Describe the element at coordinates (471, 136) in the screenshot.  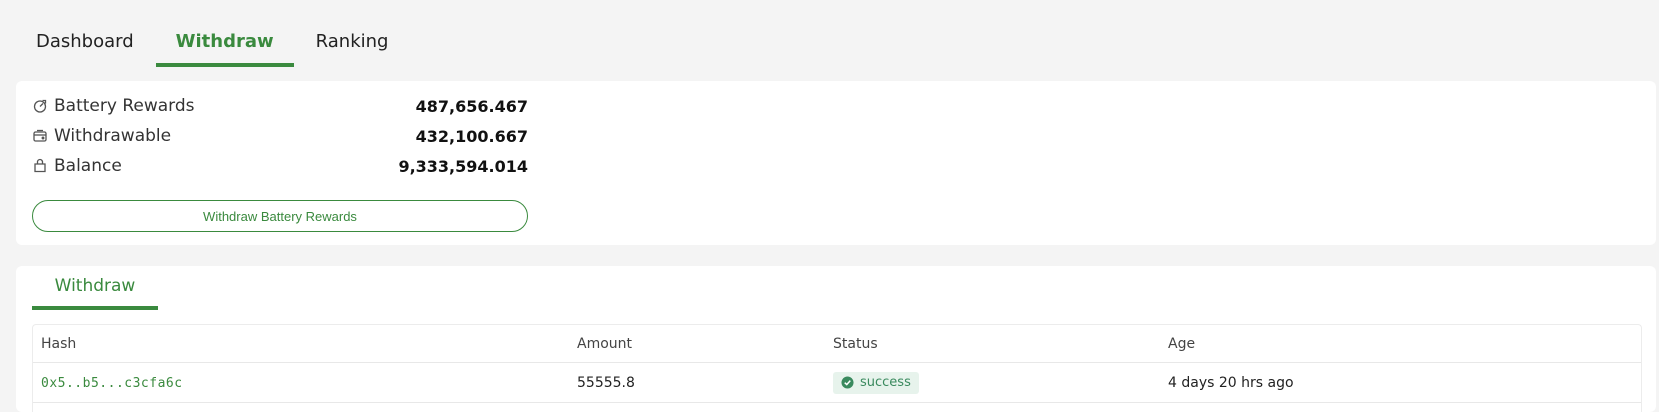
I see `stat-value: 432,100.667` at that location.